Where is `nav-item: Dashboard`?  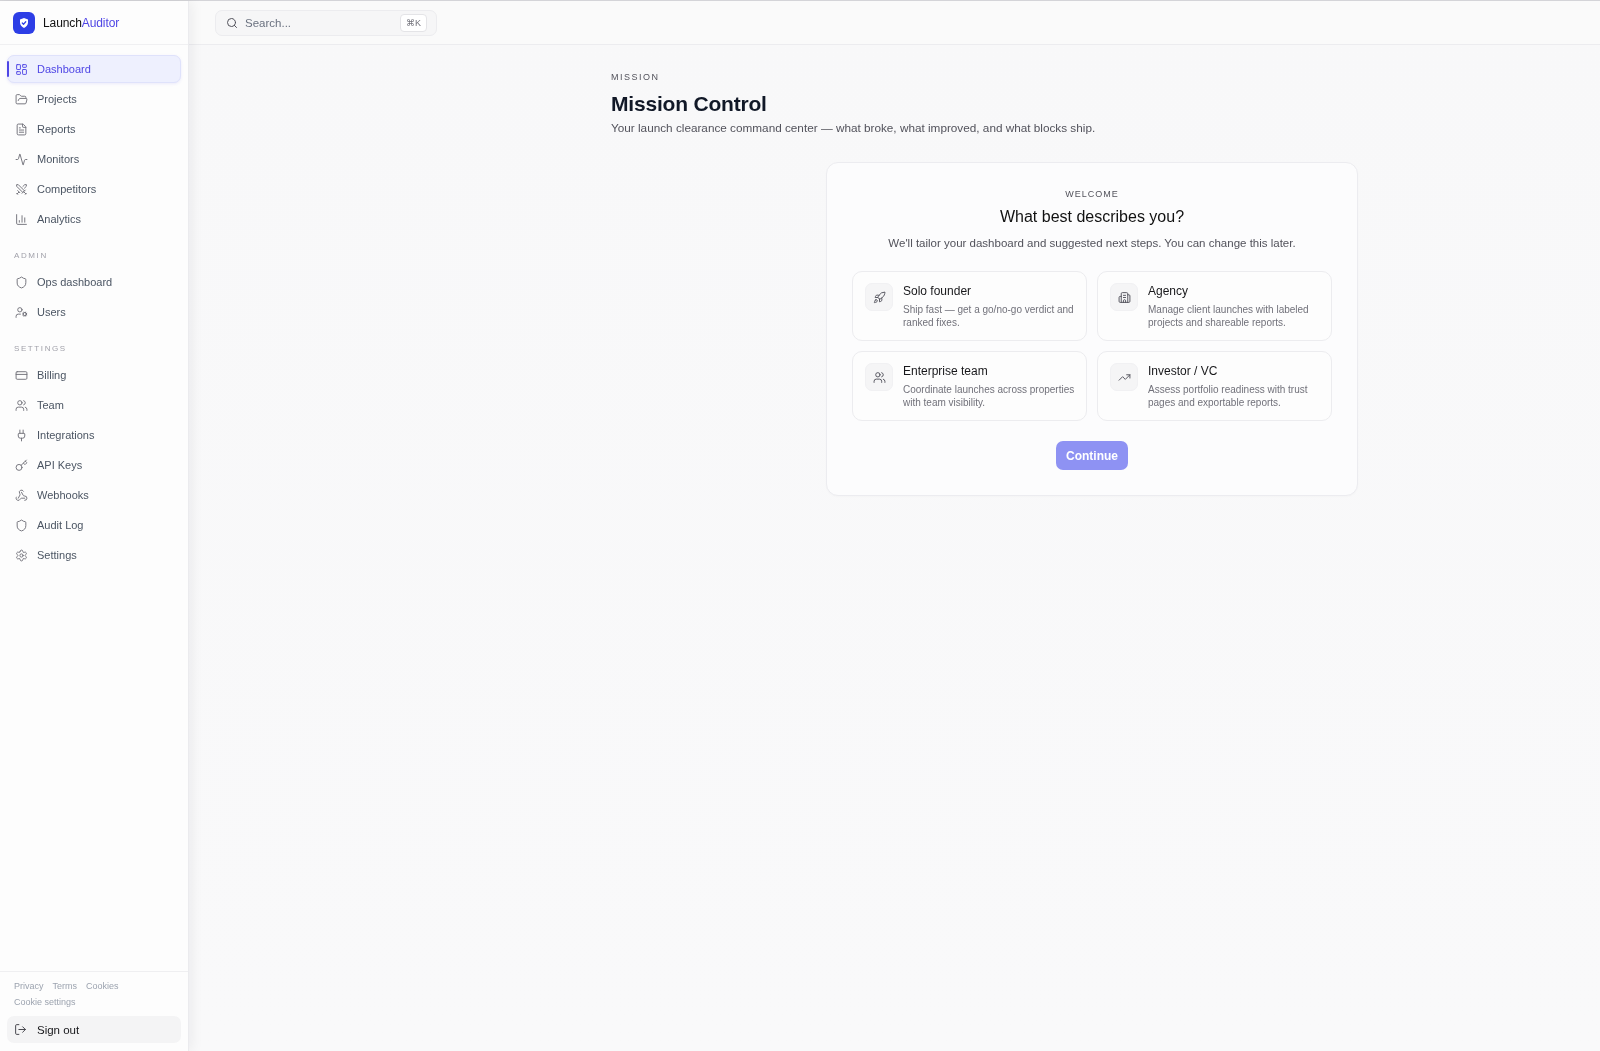 nav-item: Dashboard is located at coordinates (94, 69).